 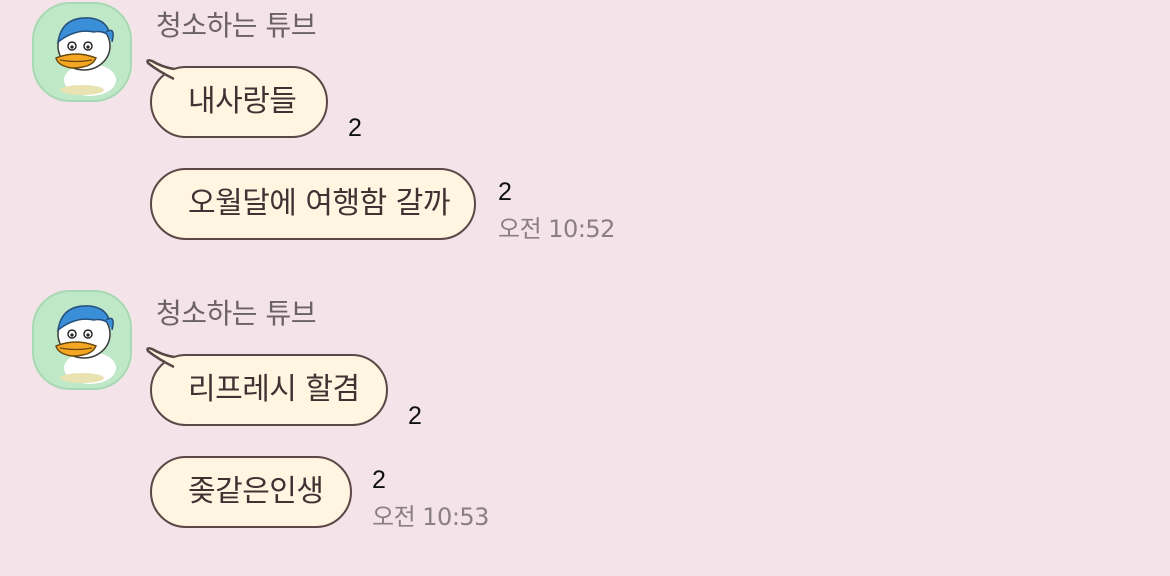 What do you see at coordinates (274, 389) in the screenshot?
I see `message-text: 리프레시 할겸` at bounding box center [274, 389].